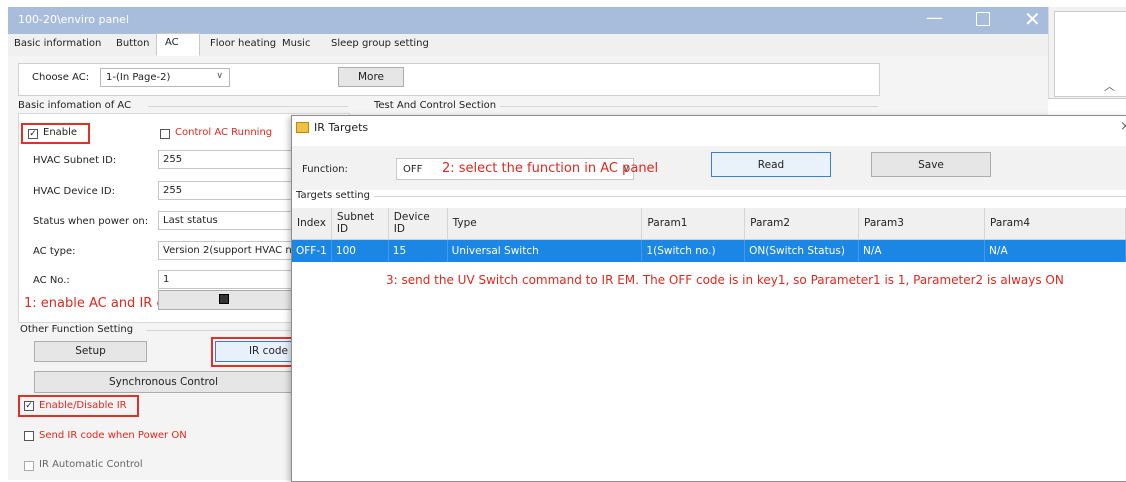 The height and width of the screenshot is (482, 1126). I want to click on dialog-close-icon: ×, so click(1123, 126).